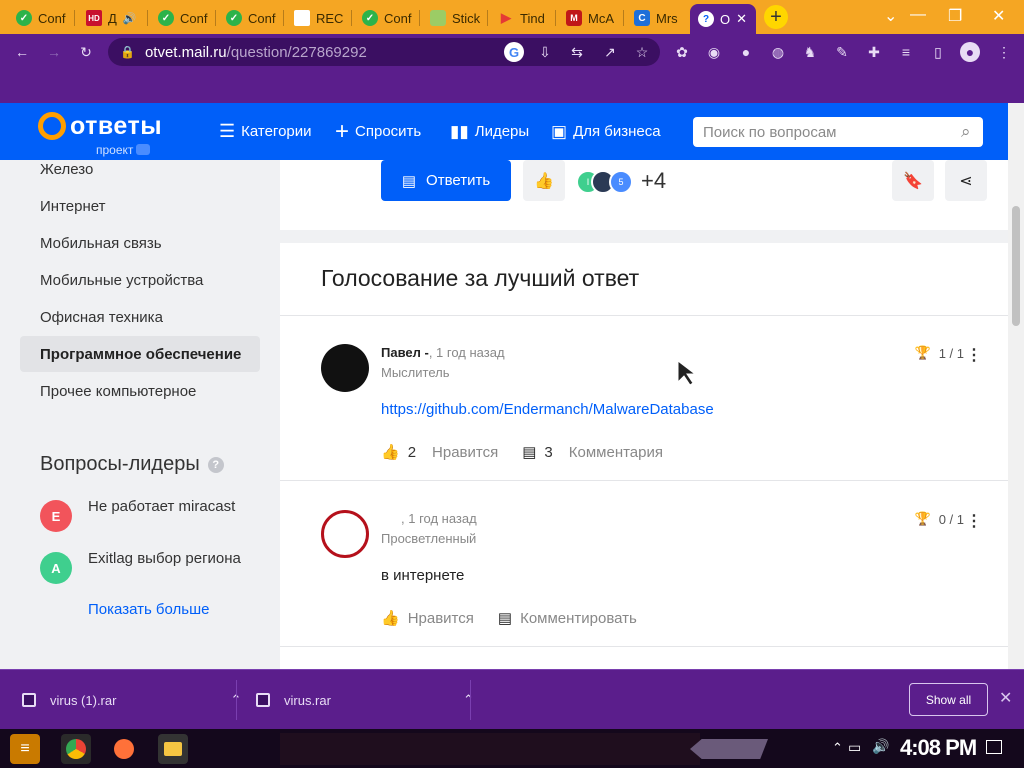  Describe the element at coordinates (890, 16) in the screenshot. I see `tab-search-icon: ⌄` at that location.